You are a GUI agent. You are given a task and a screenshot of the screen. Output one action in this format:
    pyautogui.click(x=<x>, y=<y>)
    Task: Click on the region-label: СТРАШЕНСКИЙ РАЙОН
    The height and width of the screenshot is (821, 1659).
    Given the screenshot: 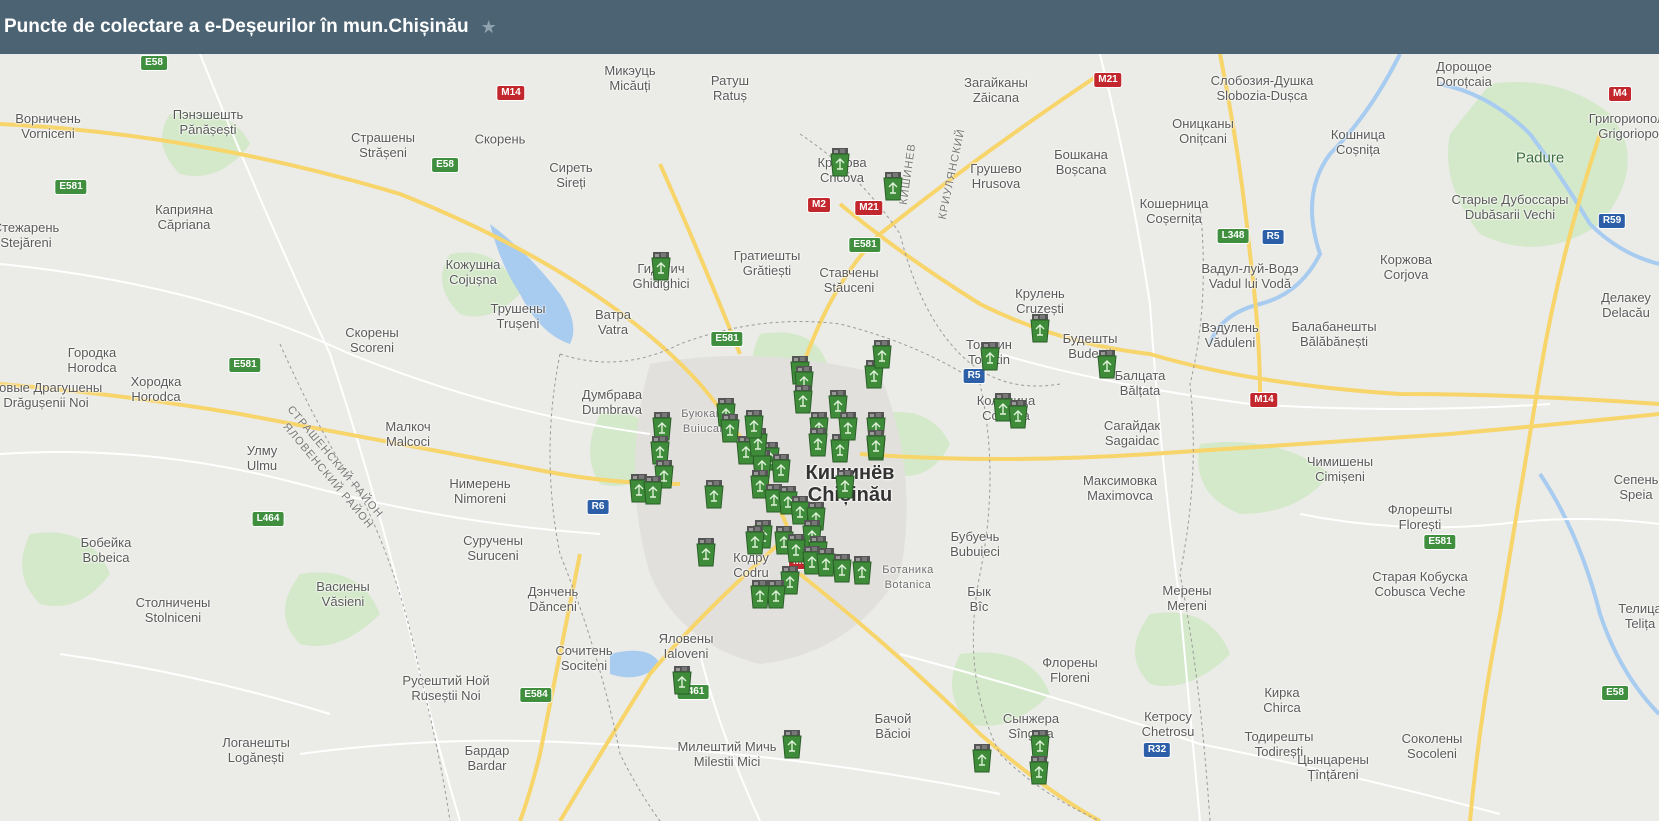 What is the action you would take?
    pyautogui.click(x=335, y=462)
    